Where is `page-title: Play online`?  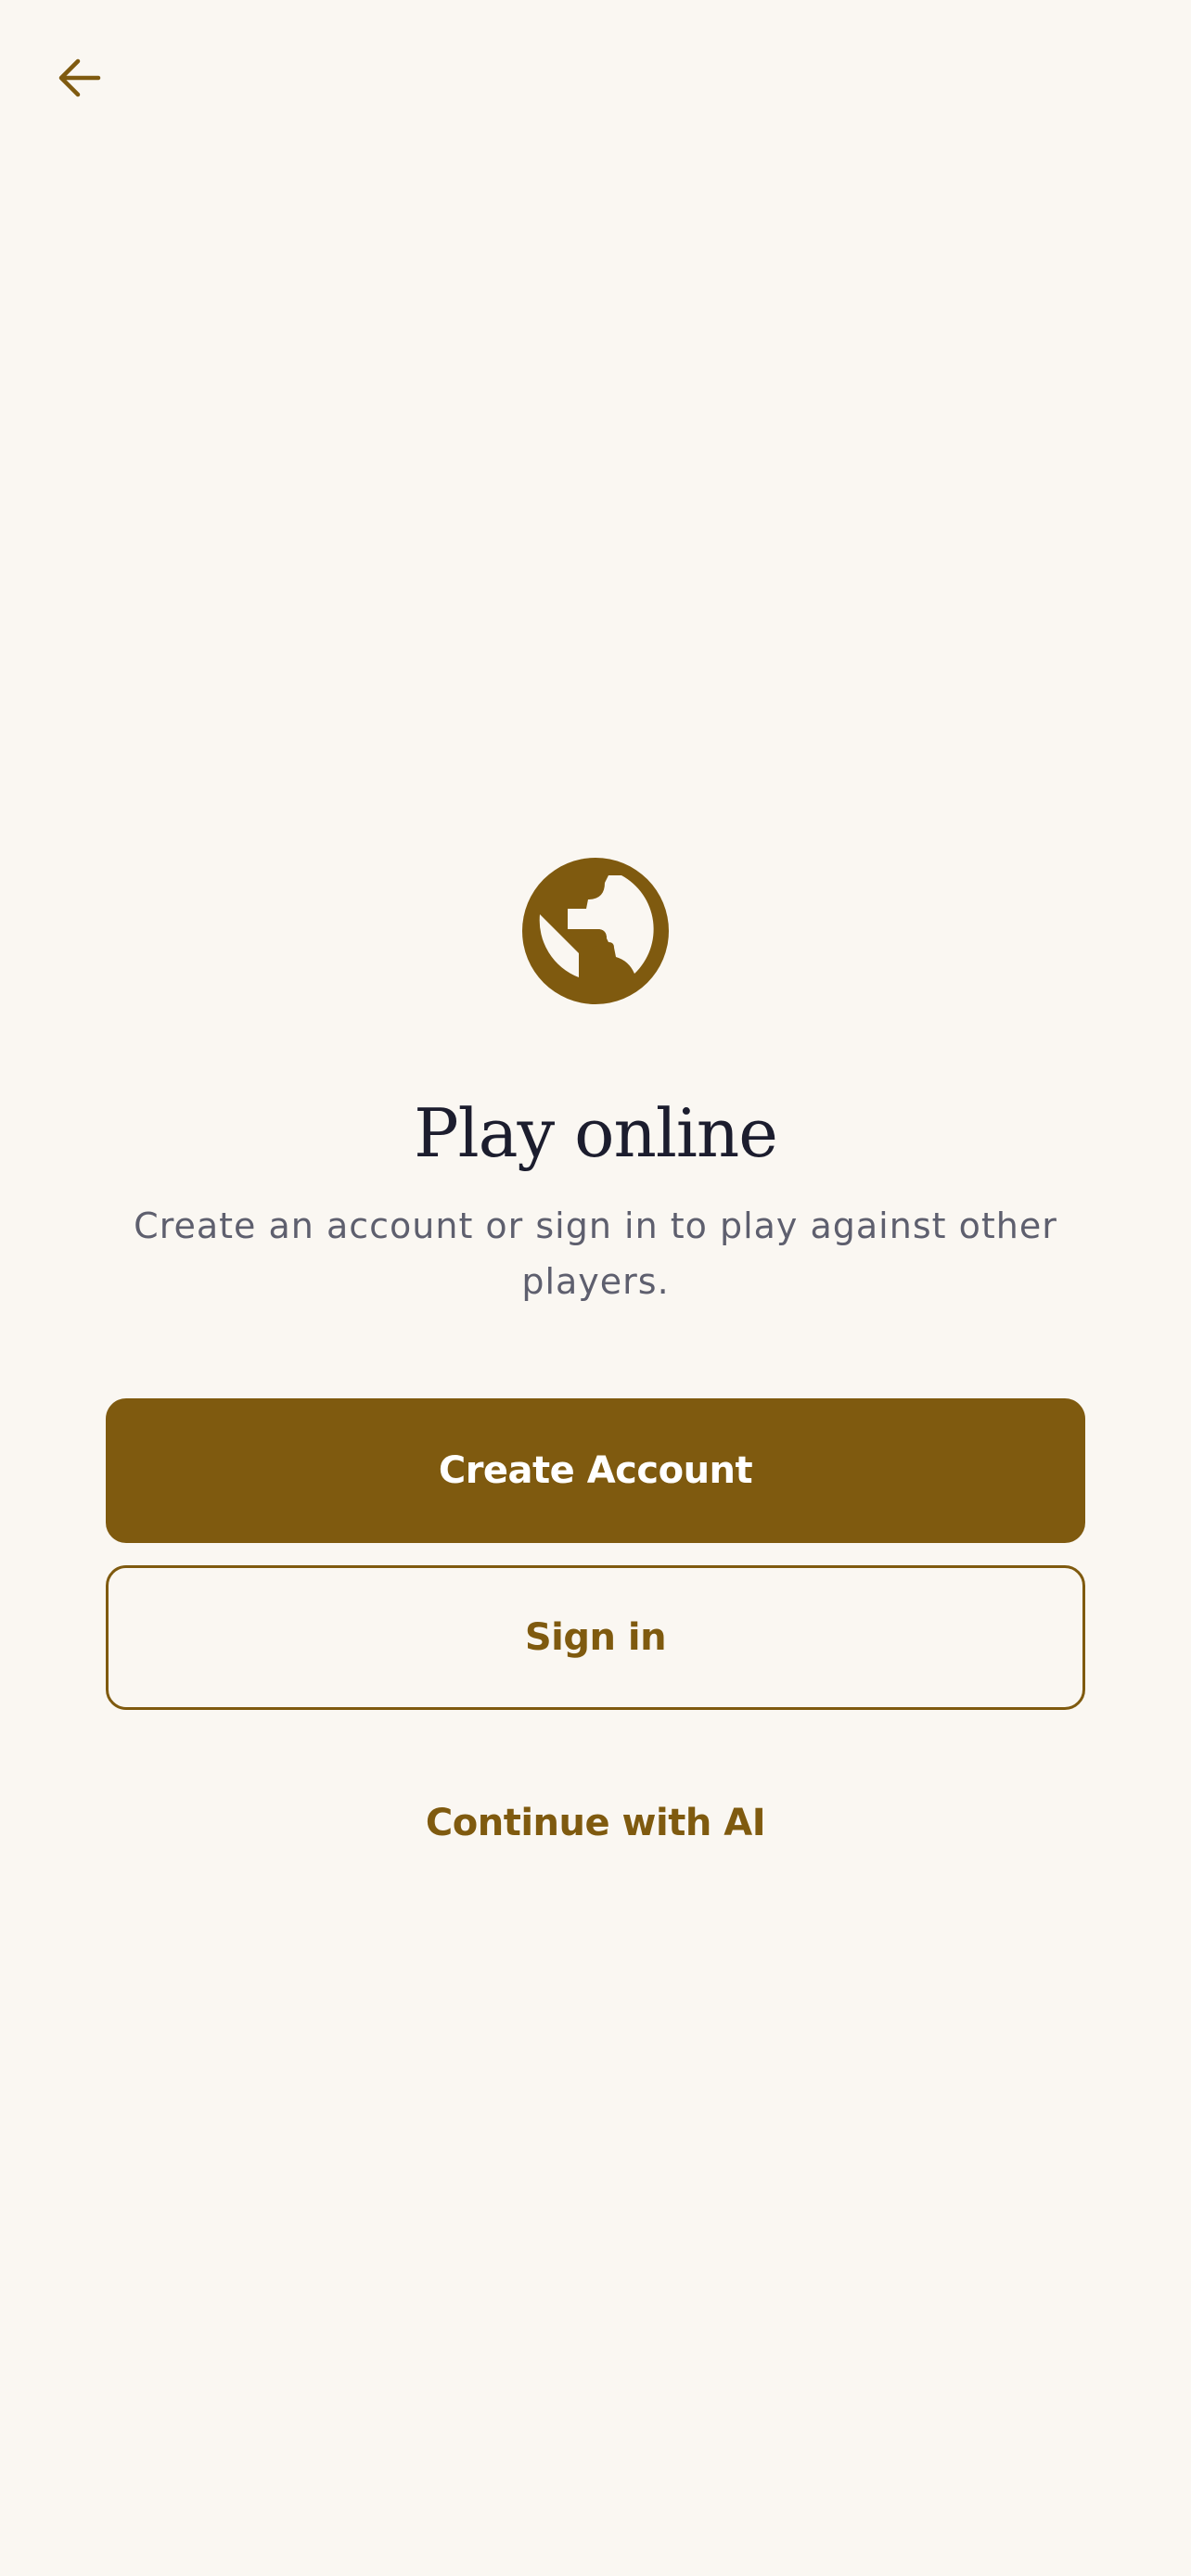
page-title: Play online is located at coordinates (596, 1133).